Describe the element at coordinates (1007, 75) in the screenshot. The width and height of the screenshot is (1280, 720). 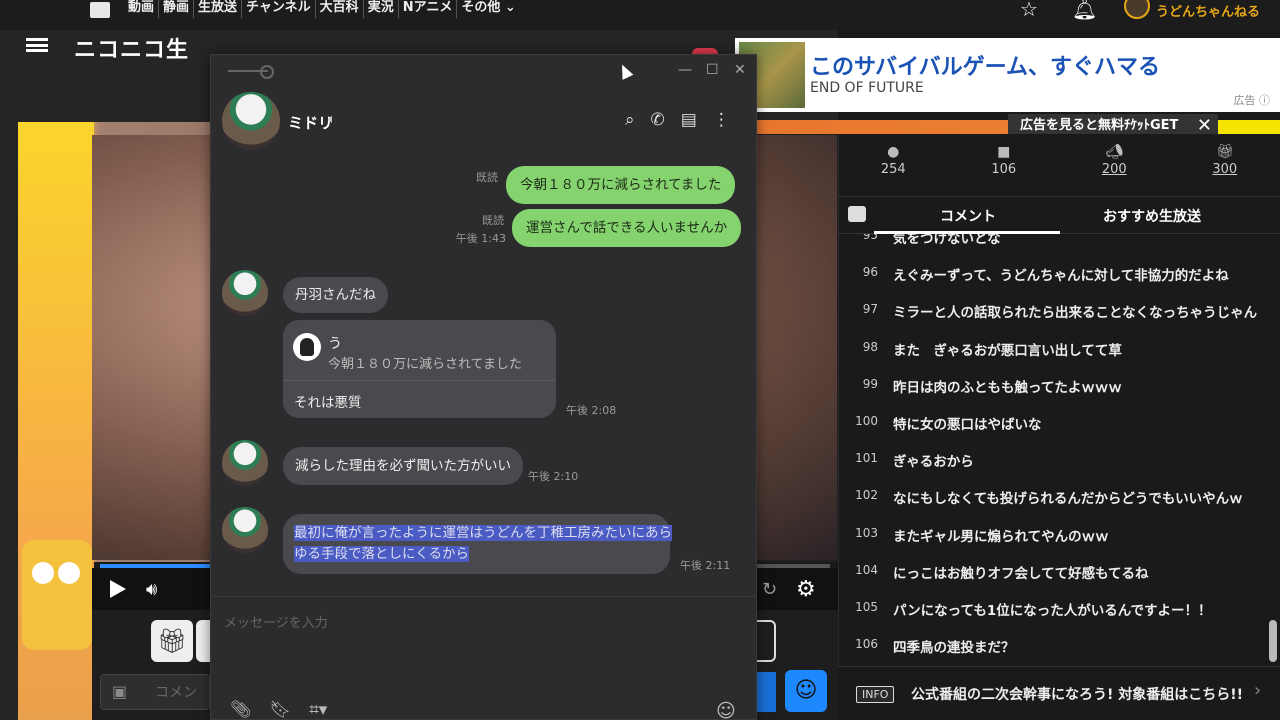
I see `ad-banner: このサバイバルゲーム、すぐハマる END OF FUTURE 広告 ⓘ` at that location.